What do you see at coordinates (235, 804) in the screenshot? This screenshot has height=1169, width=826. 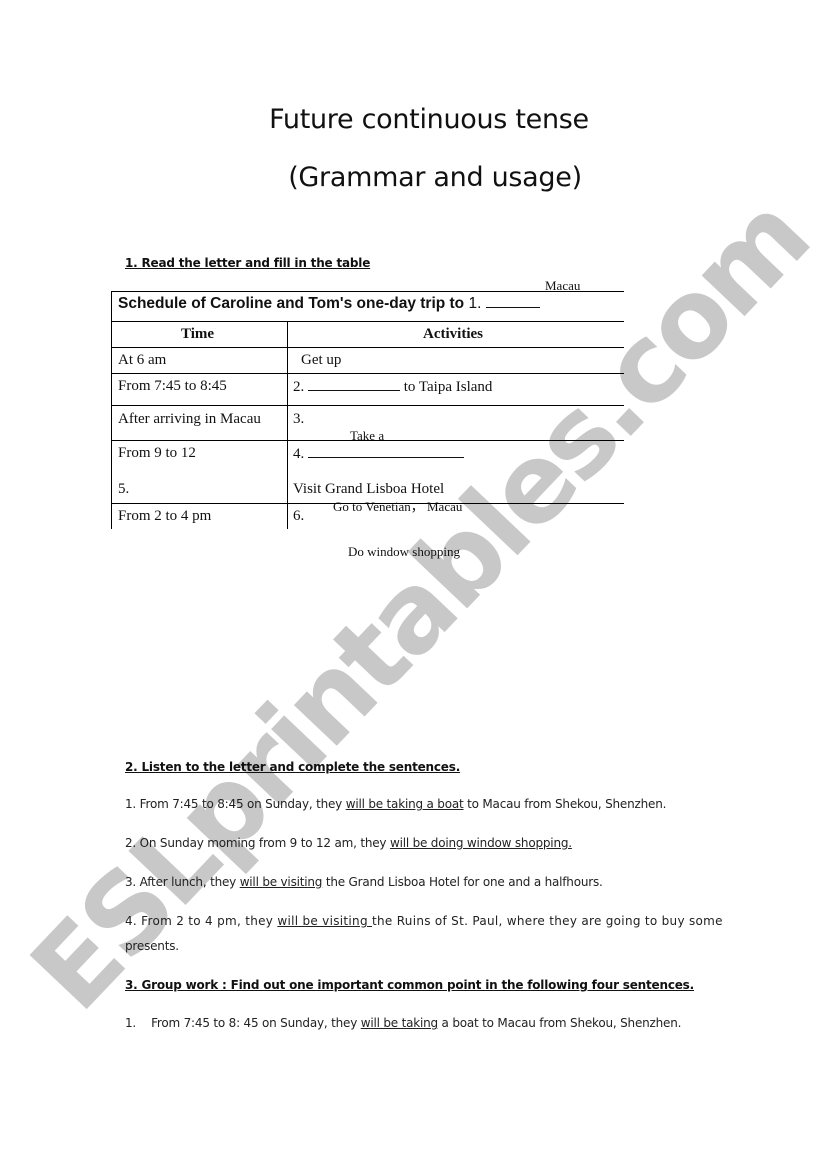 I see `sentence-text: 1. From 7:45 to 8:45 on Sunday, they` at bounding box center [235, 804].